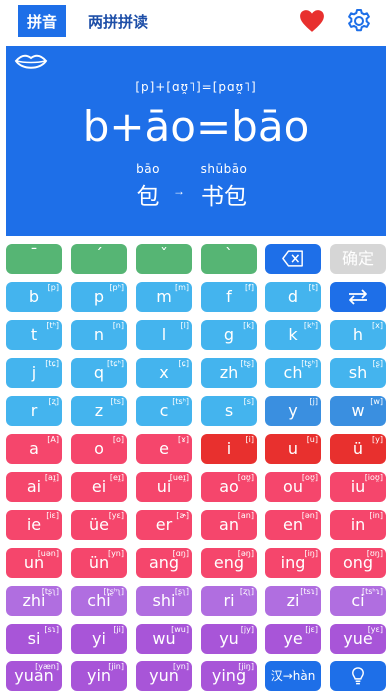  I want to click on key-zh: zh [tʂ], so click(229, 373).